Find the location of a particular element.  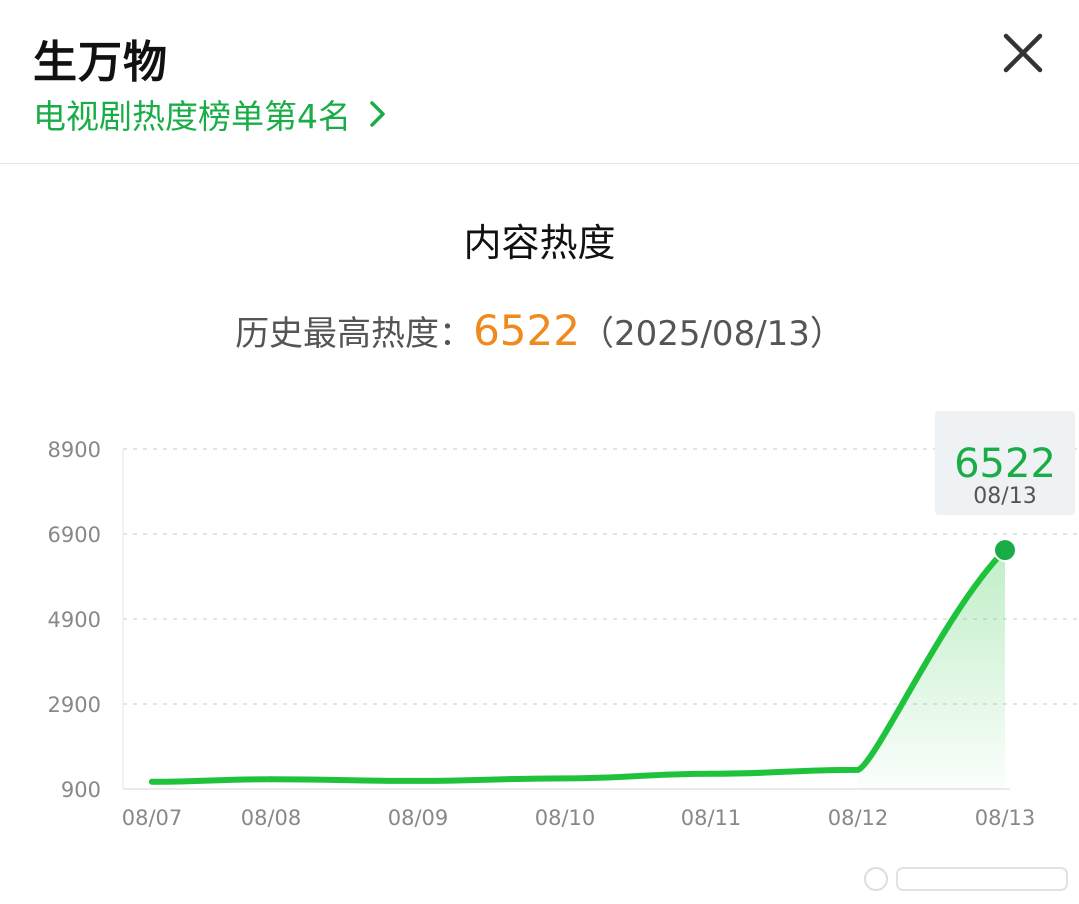

y-tick-label: 4900 is located at coordinates (74, 620).